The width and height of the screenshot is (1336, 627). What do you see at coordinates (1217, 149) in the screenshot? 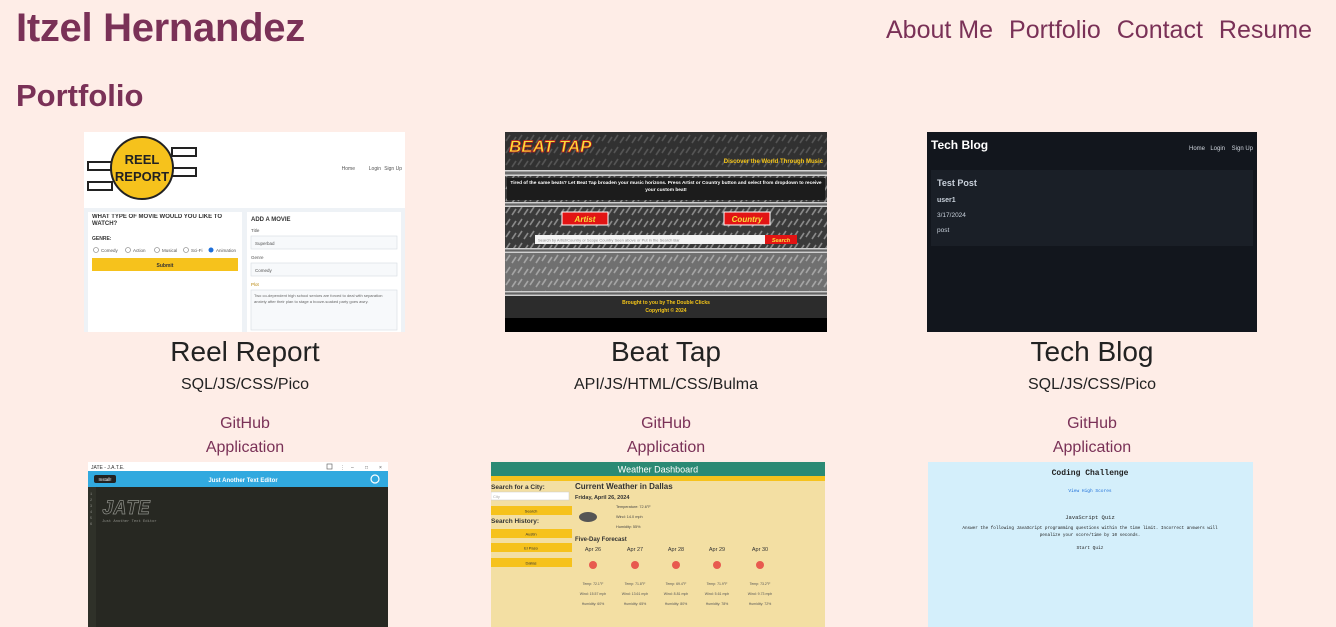
I see `blog-nav-login: Login` at bounding box center [1217, 149].